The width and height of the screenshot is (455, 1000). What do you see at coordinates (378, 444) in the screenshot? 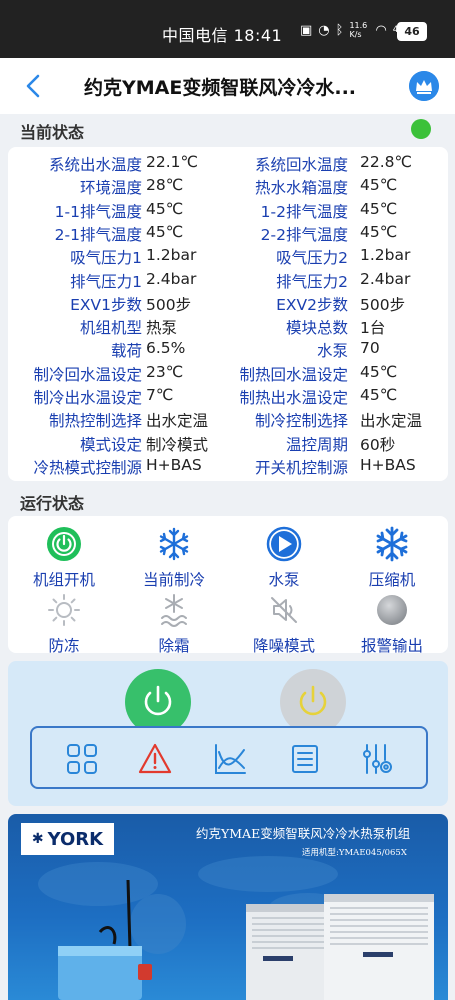
I see `status-value: 60秒` at bounding box center [378, 444].